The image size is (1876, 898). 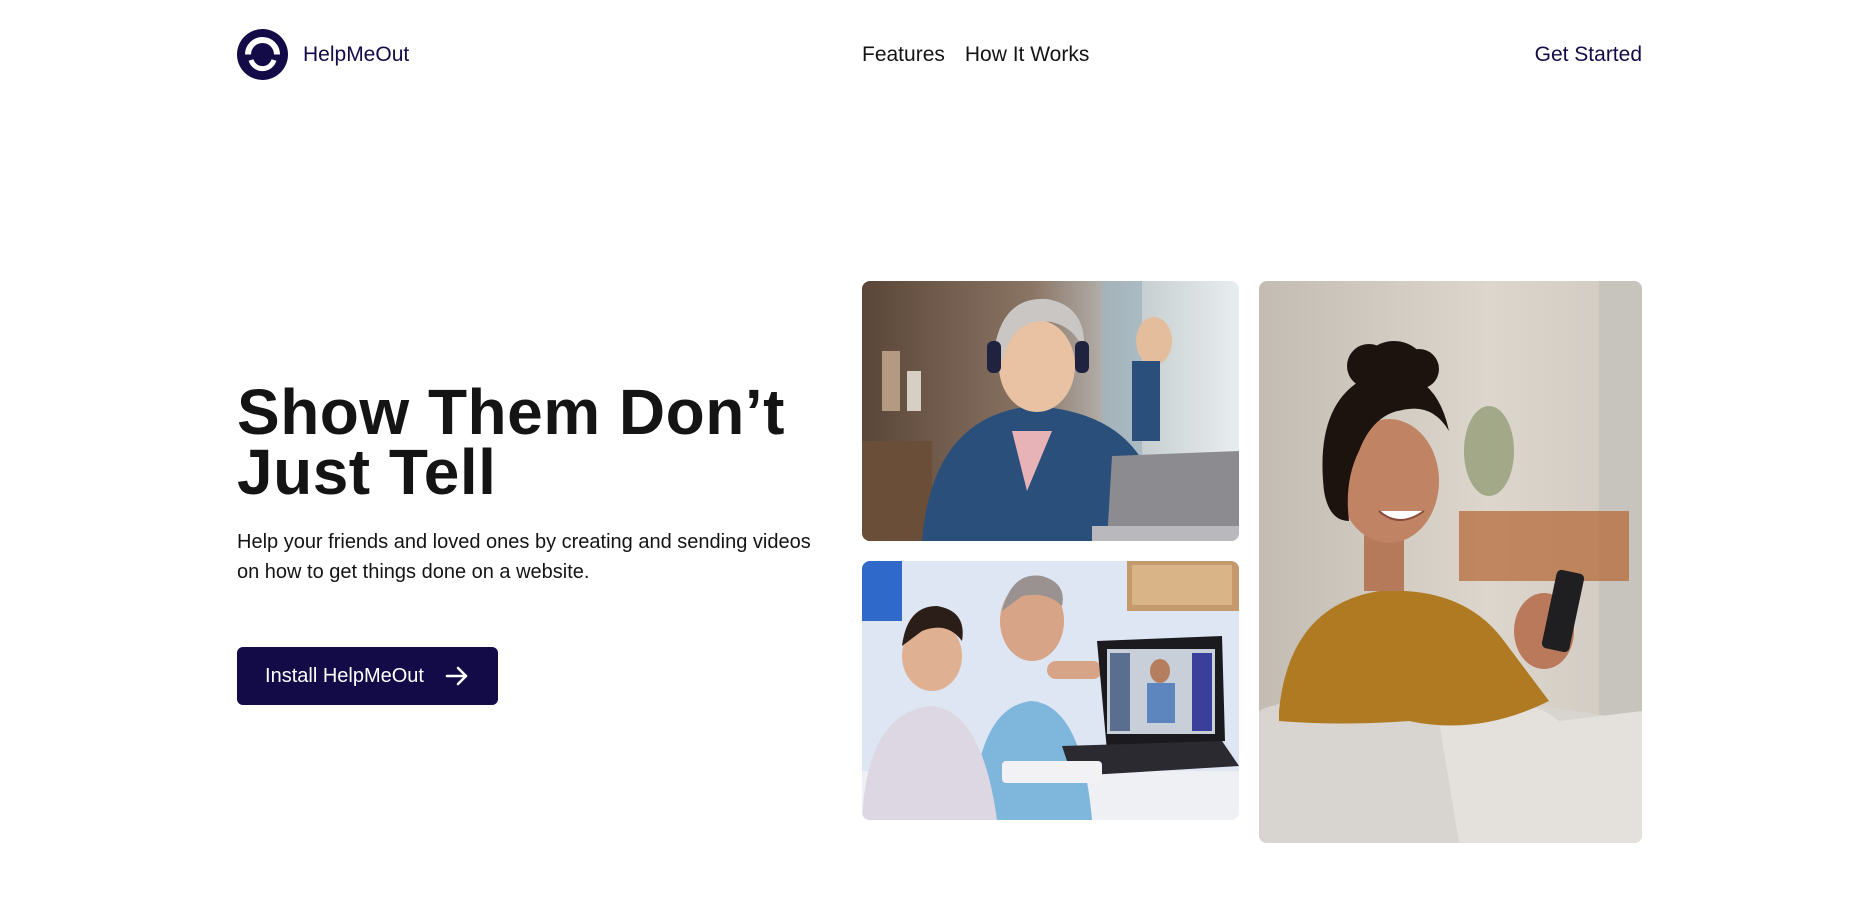 What do you see at coordinates (344, 675) in the screenshot?
I see `install-button-label: Install HelpMeOut` at bounding box center [344, 675].